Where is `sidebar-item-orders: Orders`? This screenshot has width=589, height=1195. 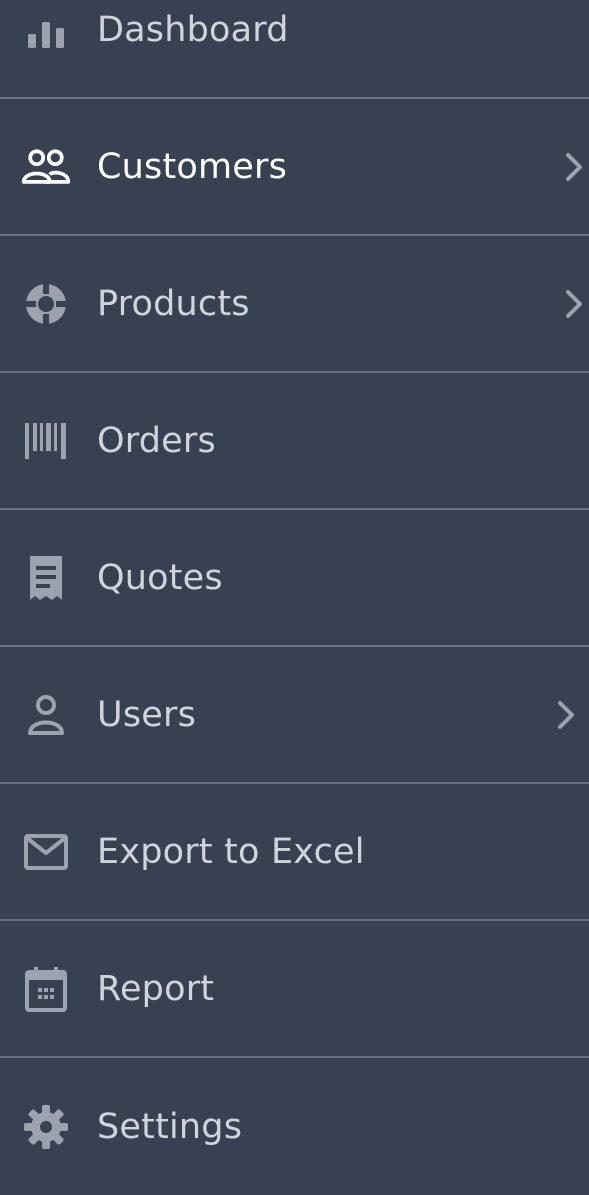
sidebar-item-orders: Orders is located at coordinates (294, 441).